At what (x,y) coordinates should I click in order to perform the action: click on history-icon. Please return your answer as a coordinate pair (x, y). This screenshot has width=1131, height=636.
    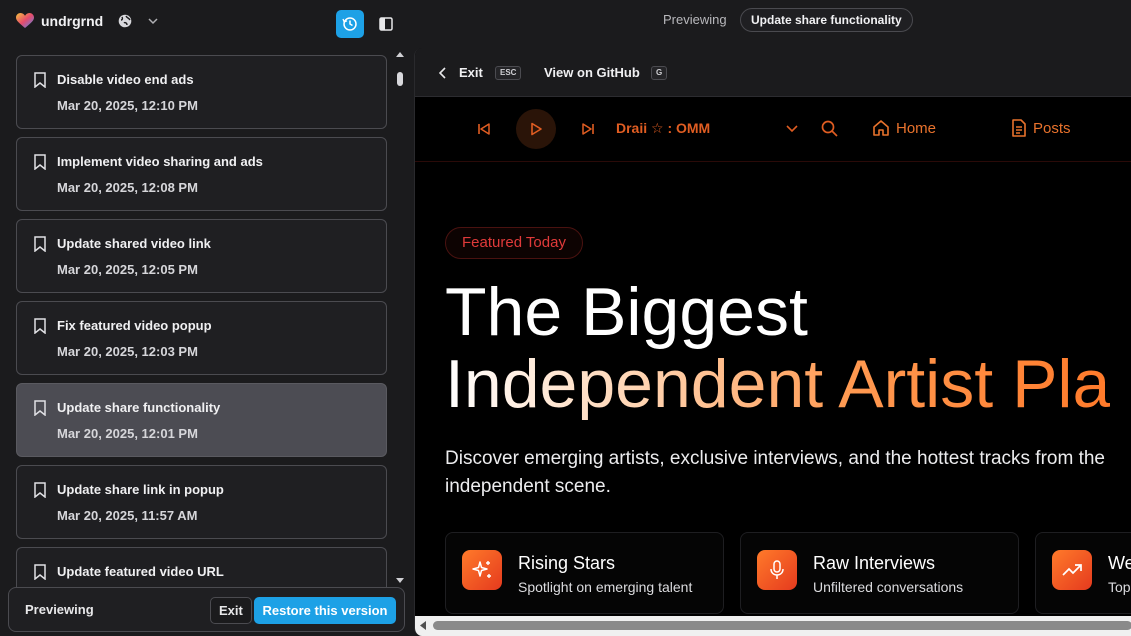
    Looking at the image, I should click on (350, 24).